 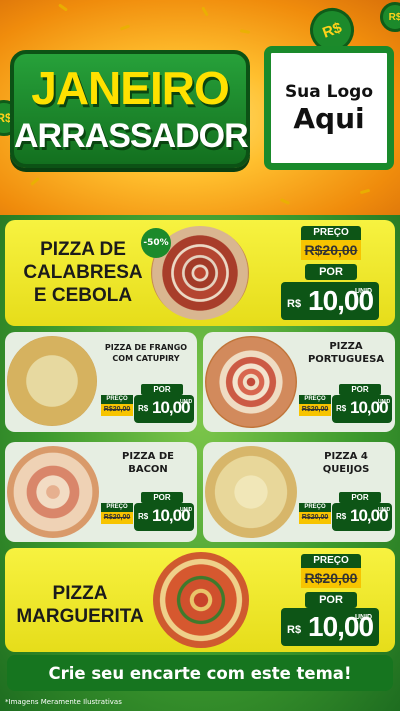 I want to click on title-line-1: JANEIRO, so click(x=130, y=88).